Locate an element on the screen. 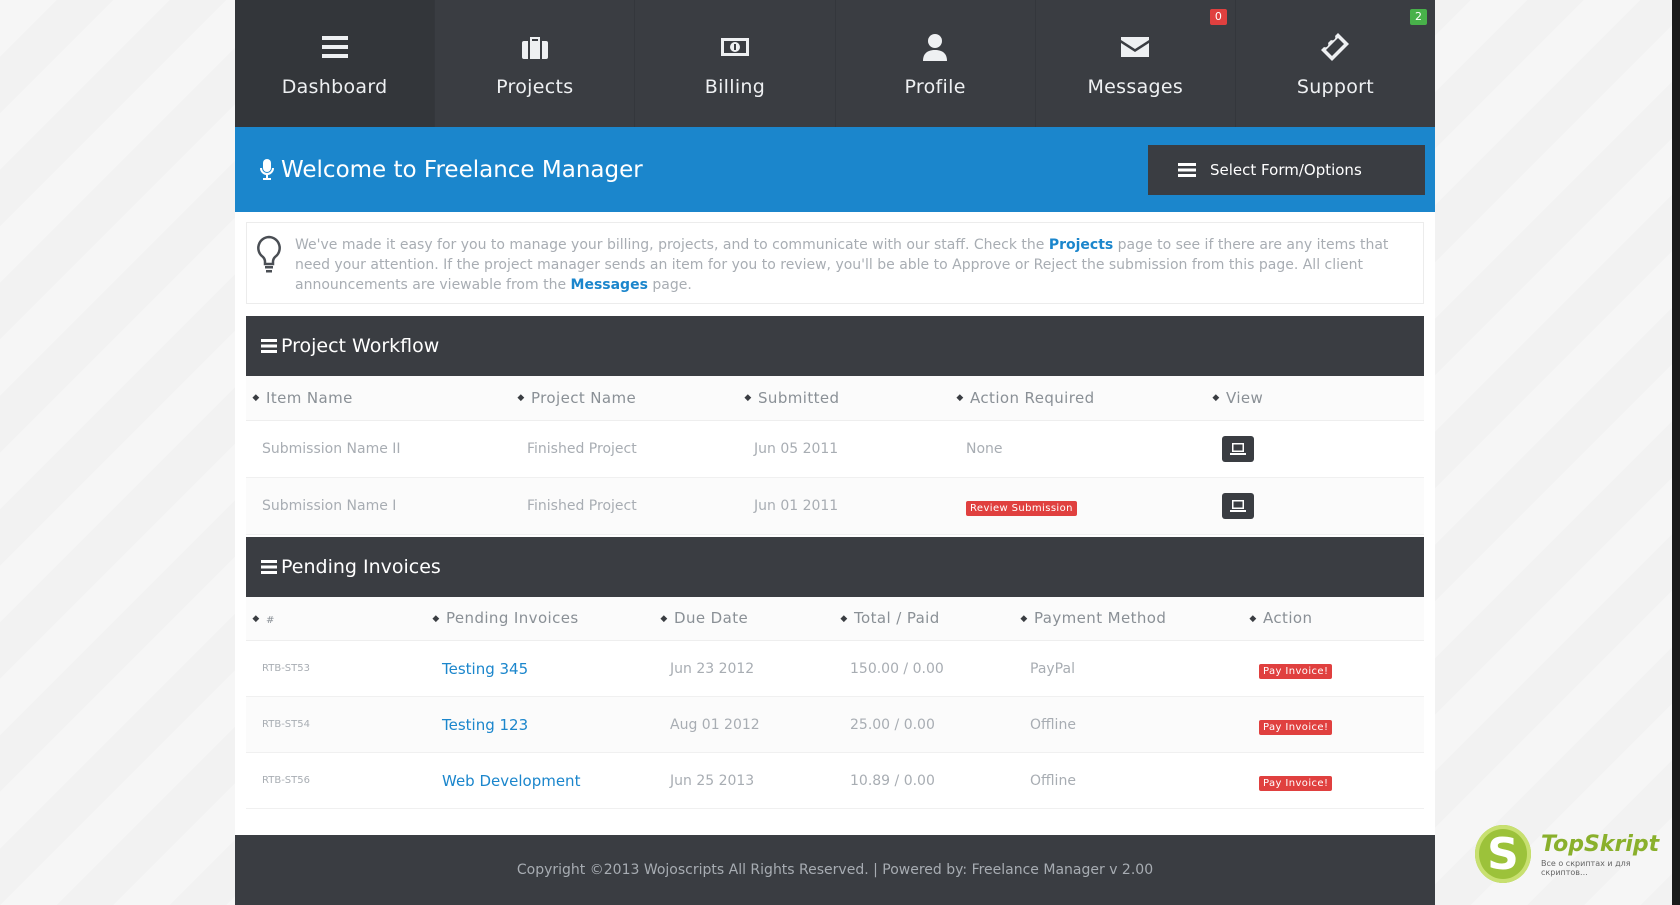  panel-header: Project Workflow is located at coordinates (835, 346).